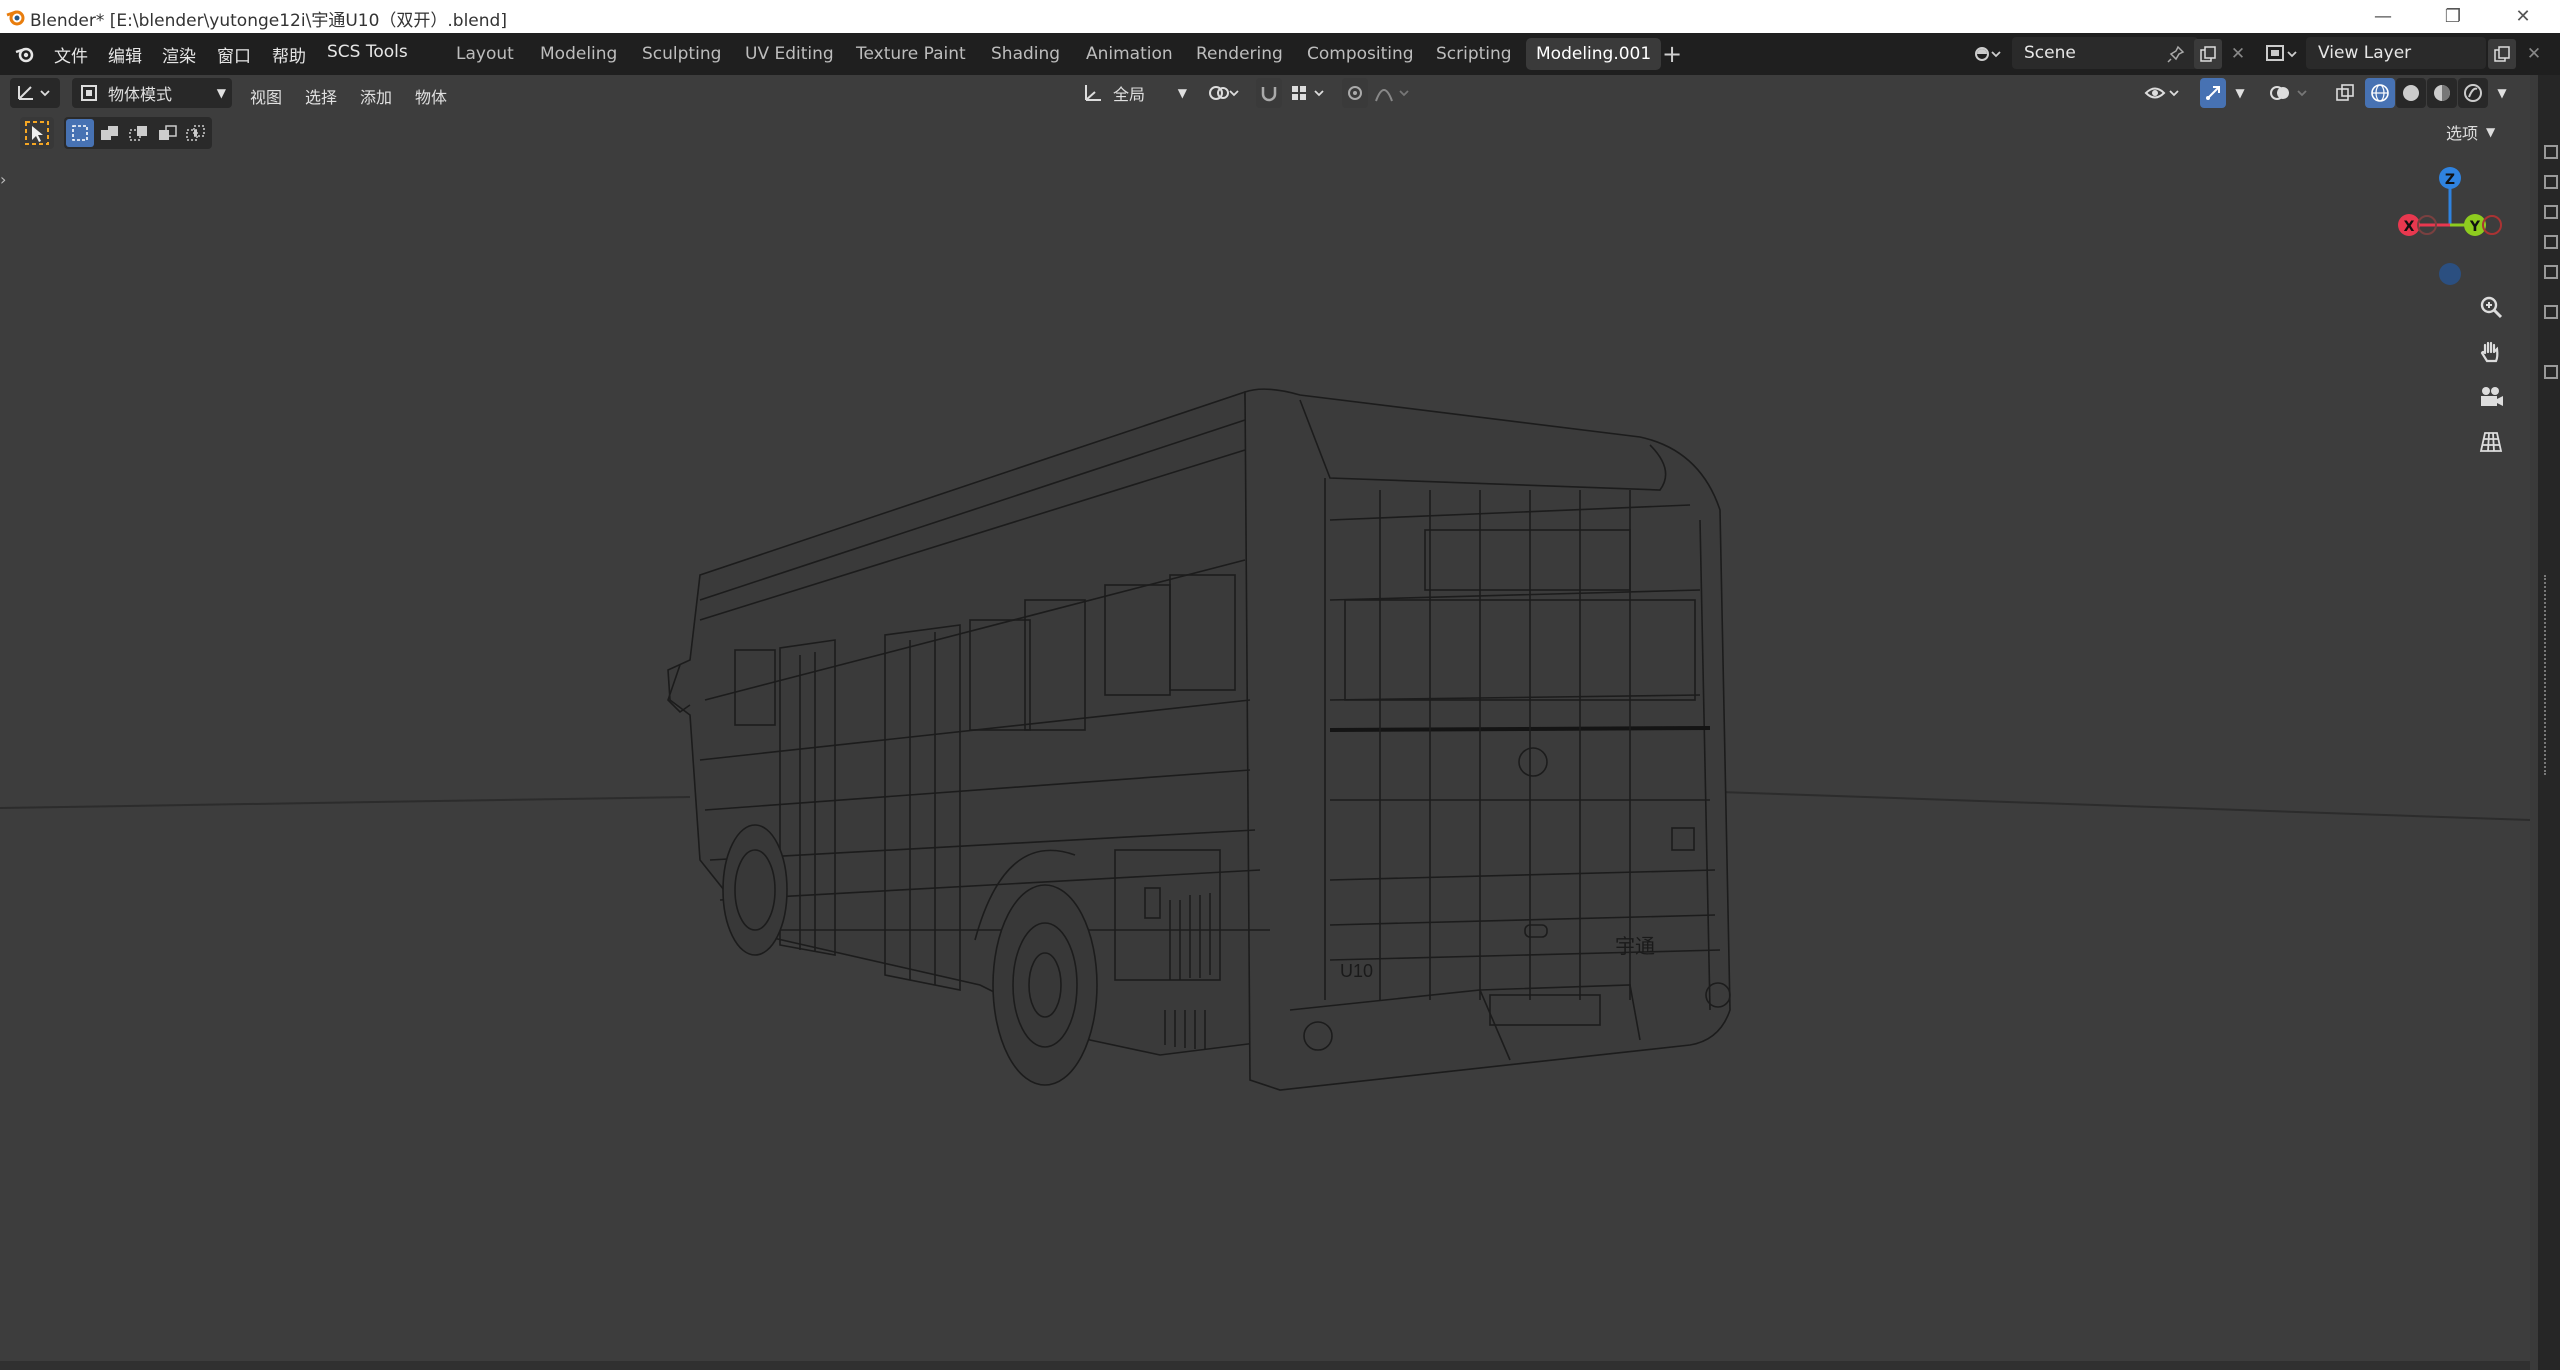 The image size is (2560, 1370). I want to click on sidebar-strip, so click(2545, 722).